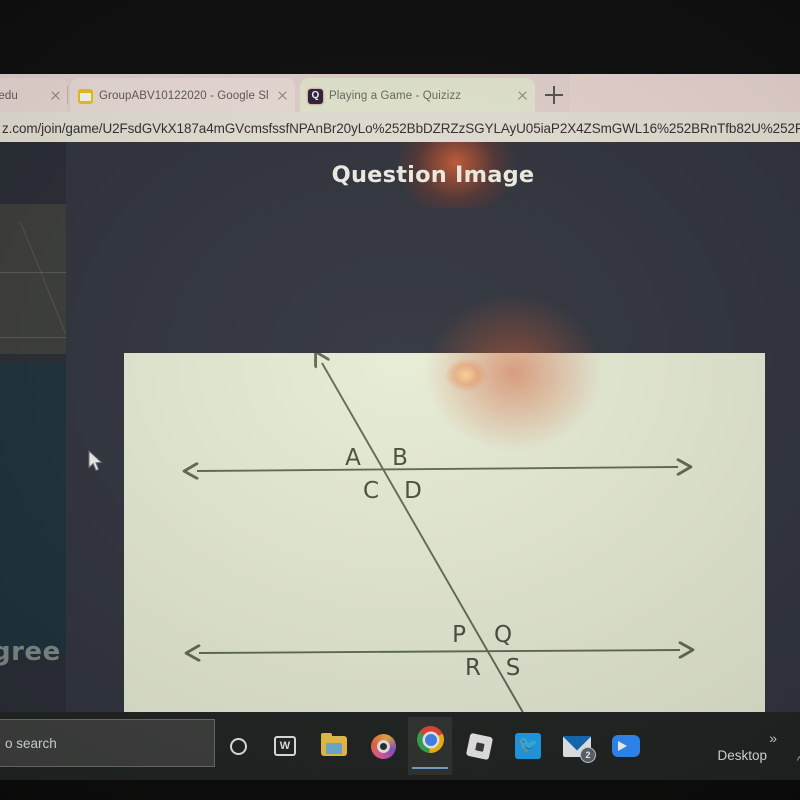 The width and height of the screenshot is (800, 800). I want to click on google-sheets-icon, so click(85, 96).